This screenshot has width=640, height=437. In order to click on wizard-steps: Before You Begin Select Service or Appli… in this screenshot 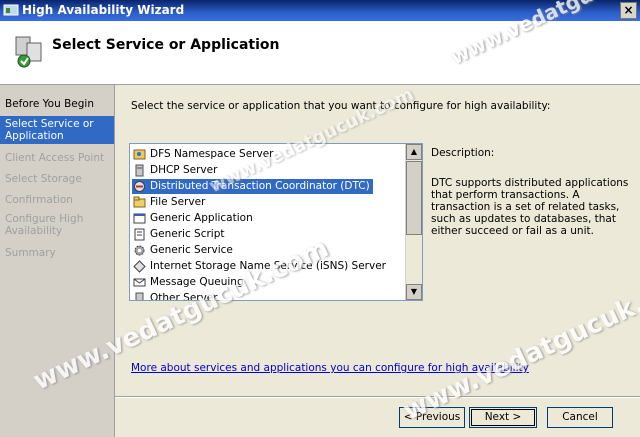, I will do `click(57, 261)`.